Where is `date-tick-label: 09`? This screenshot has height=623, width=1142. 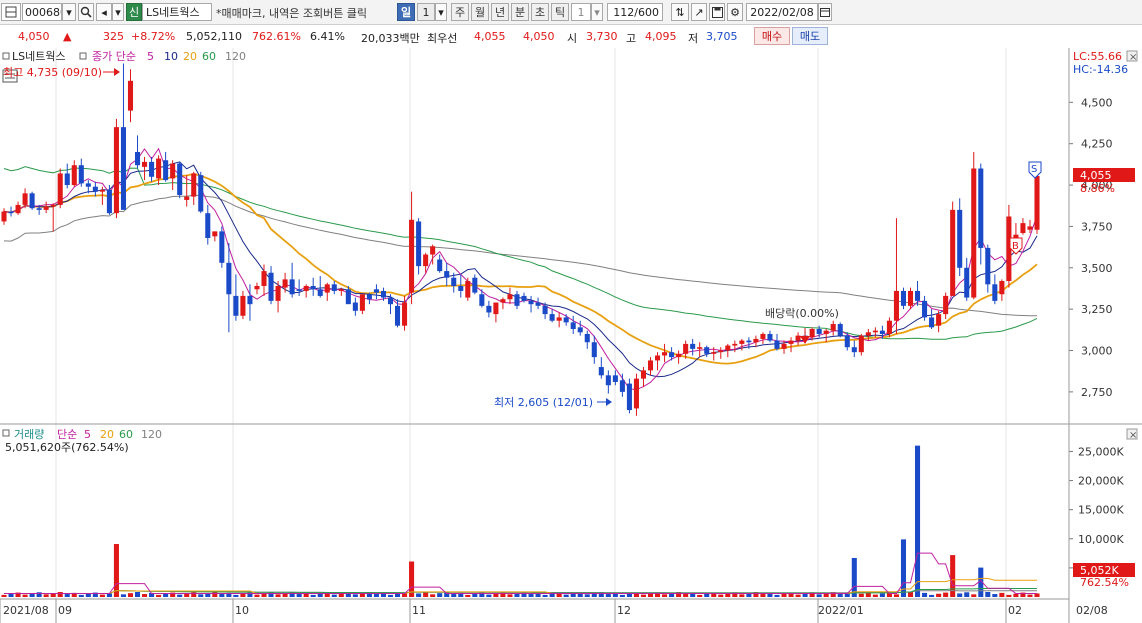
date-tick-label: 09 is located at coordinates (65, 610).